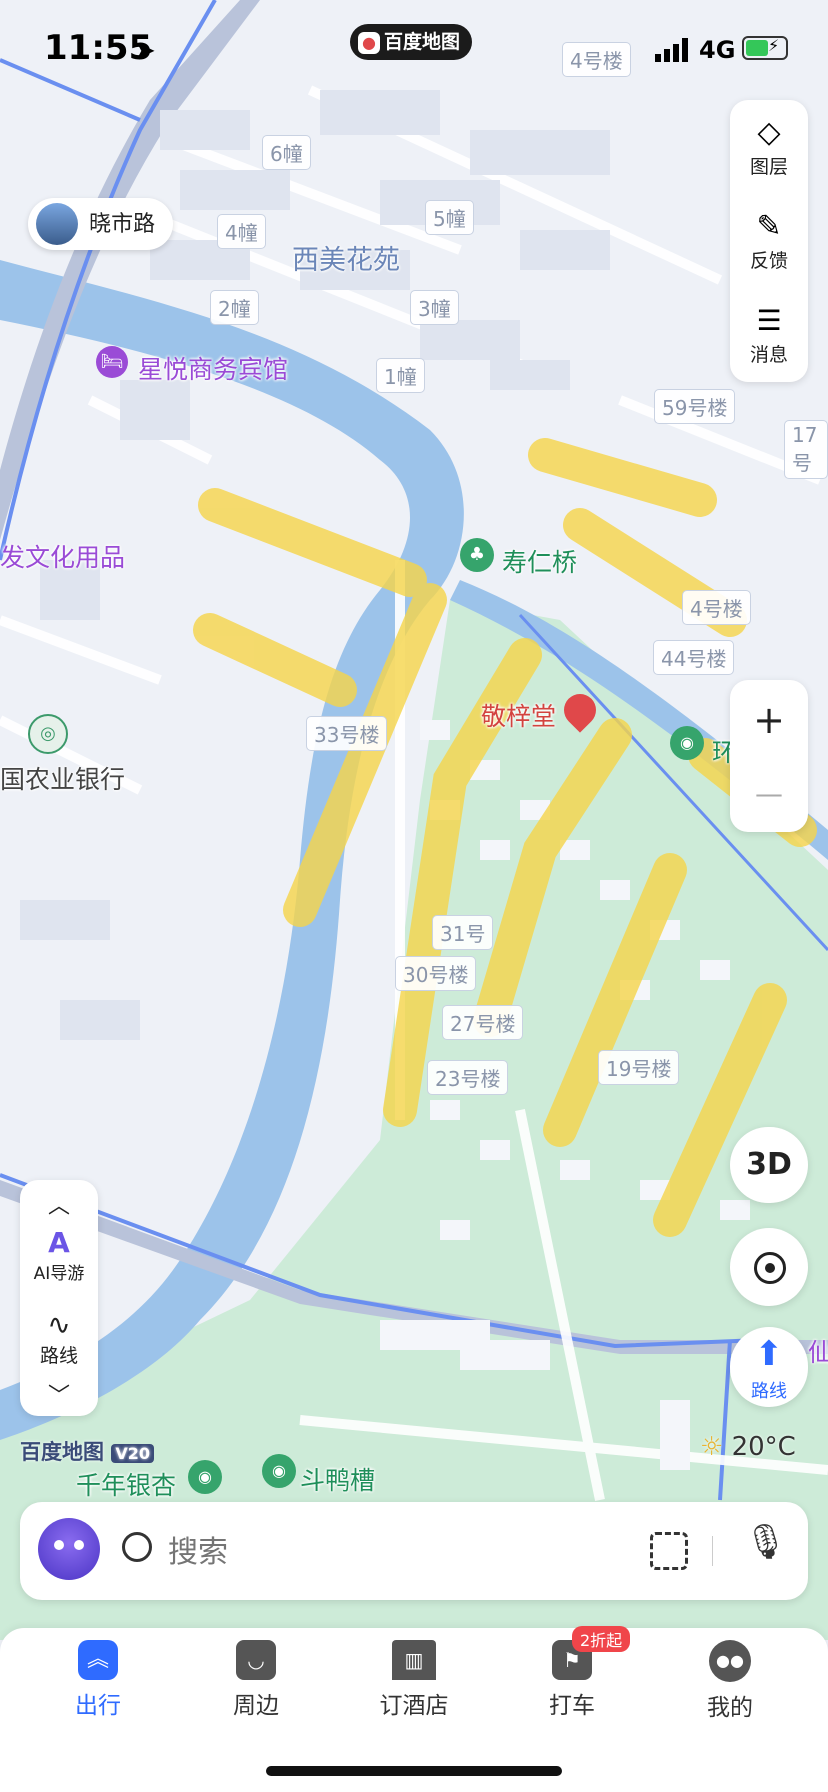 This screenshot has width=828, height=1792. I want to click on map-logo: 百度地图 V20, so click(87, 1451).